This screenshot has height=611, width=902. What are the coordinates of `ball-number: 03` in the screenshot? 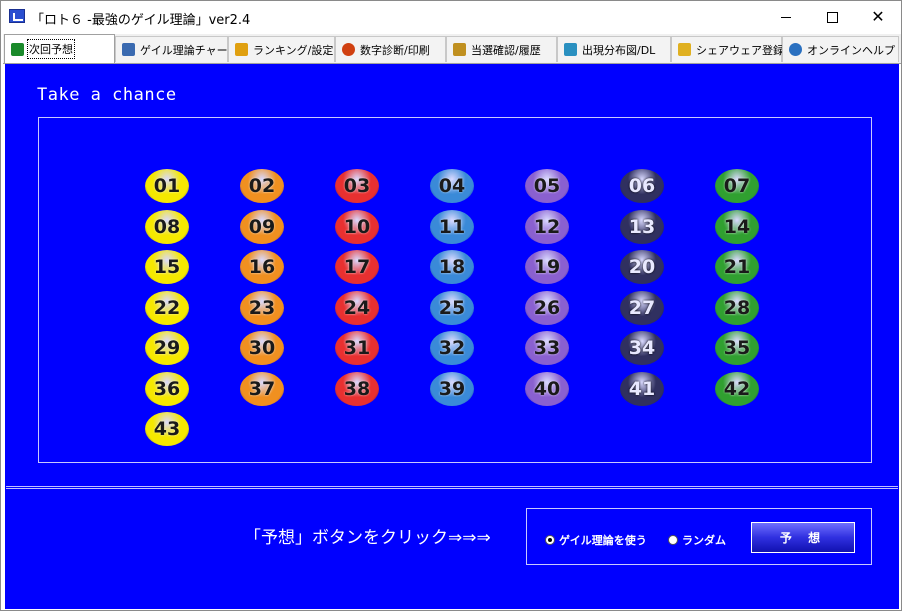 It's located at (357, 186).